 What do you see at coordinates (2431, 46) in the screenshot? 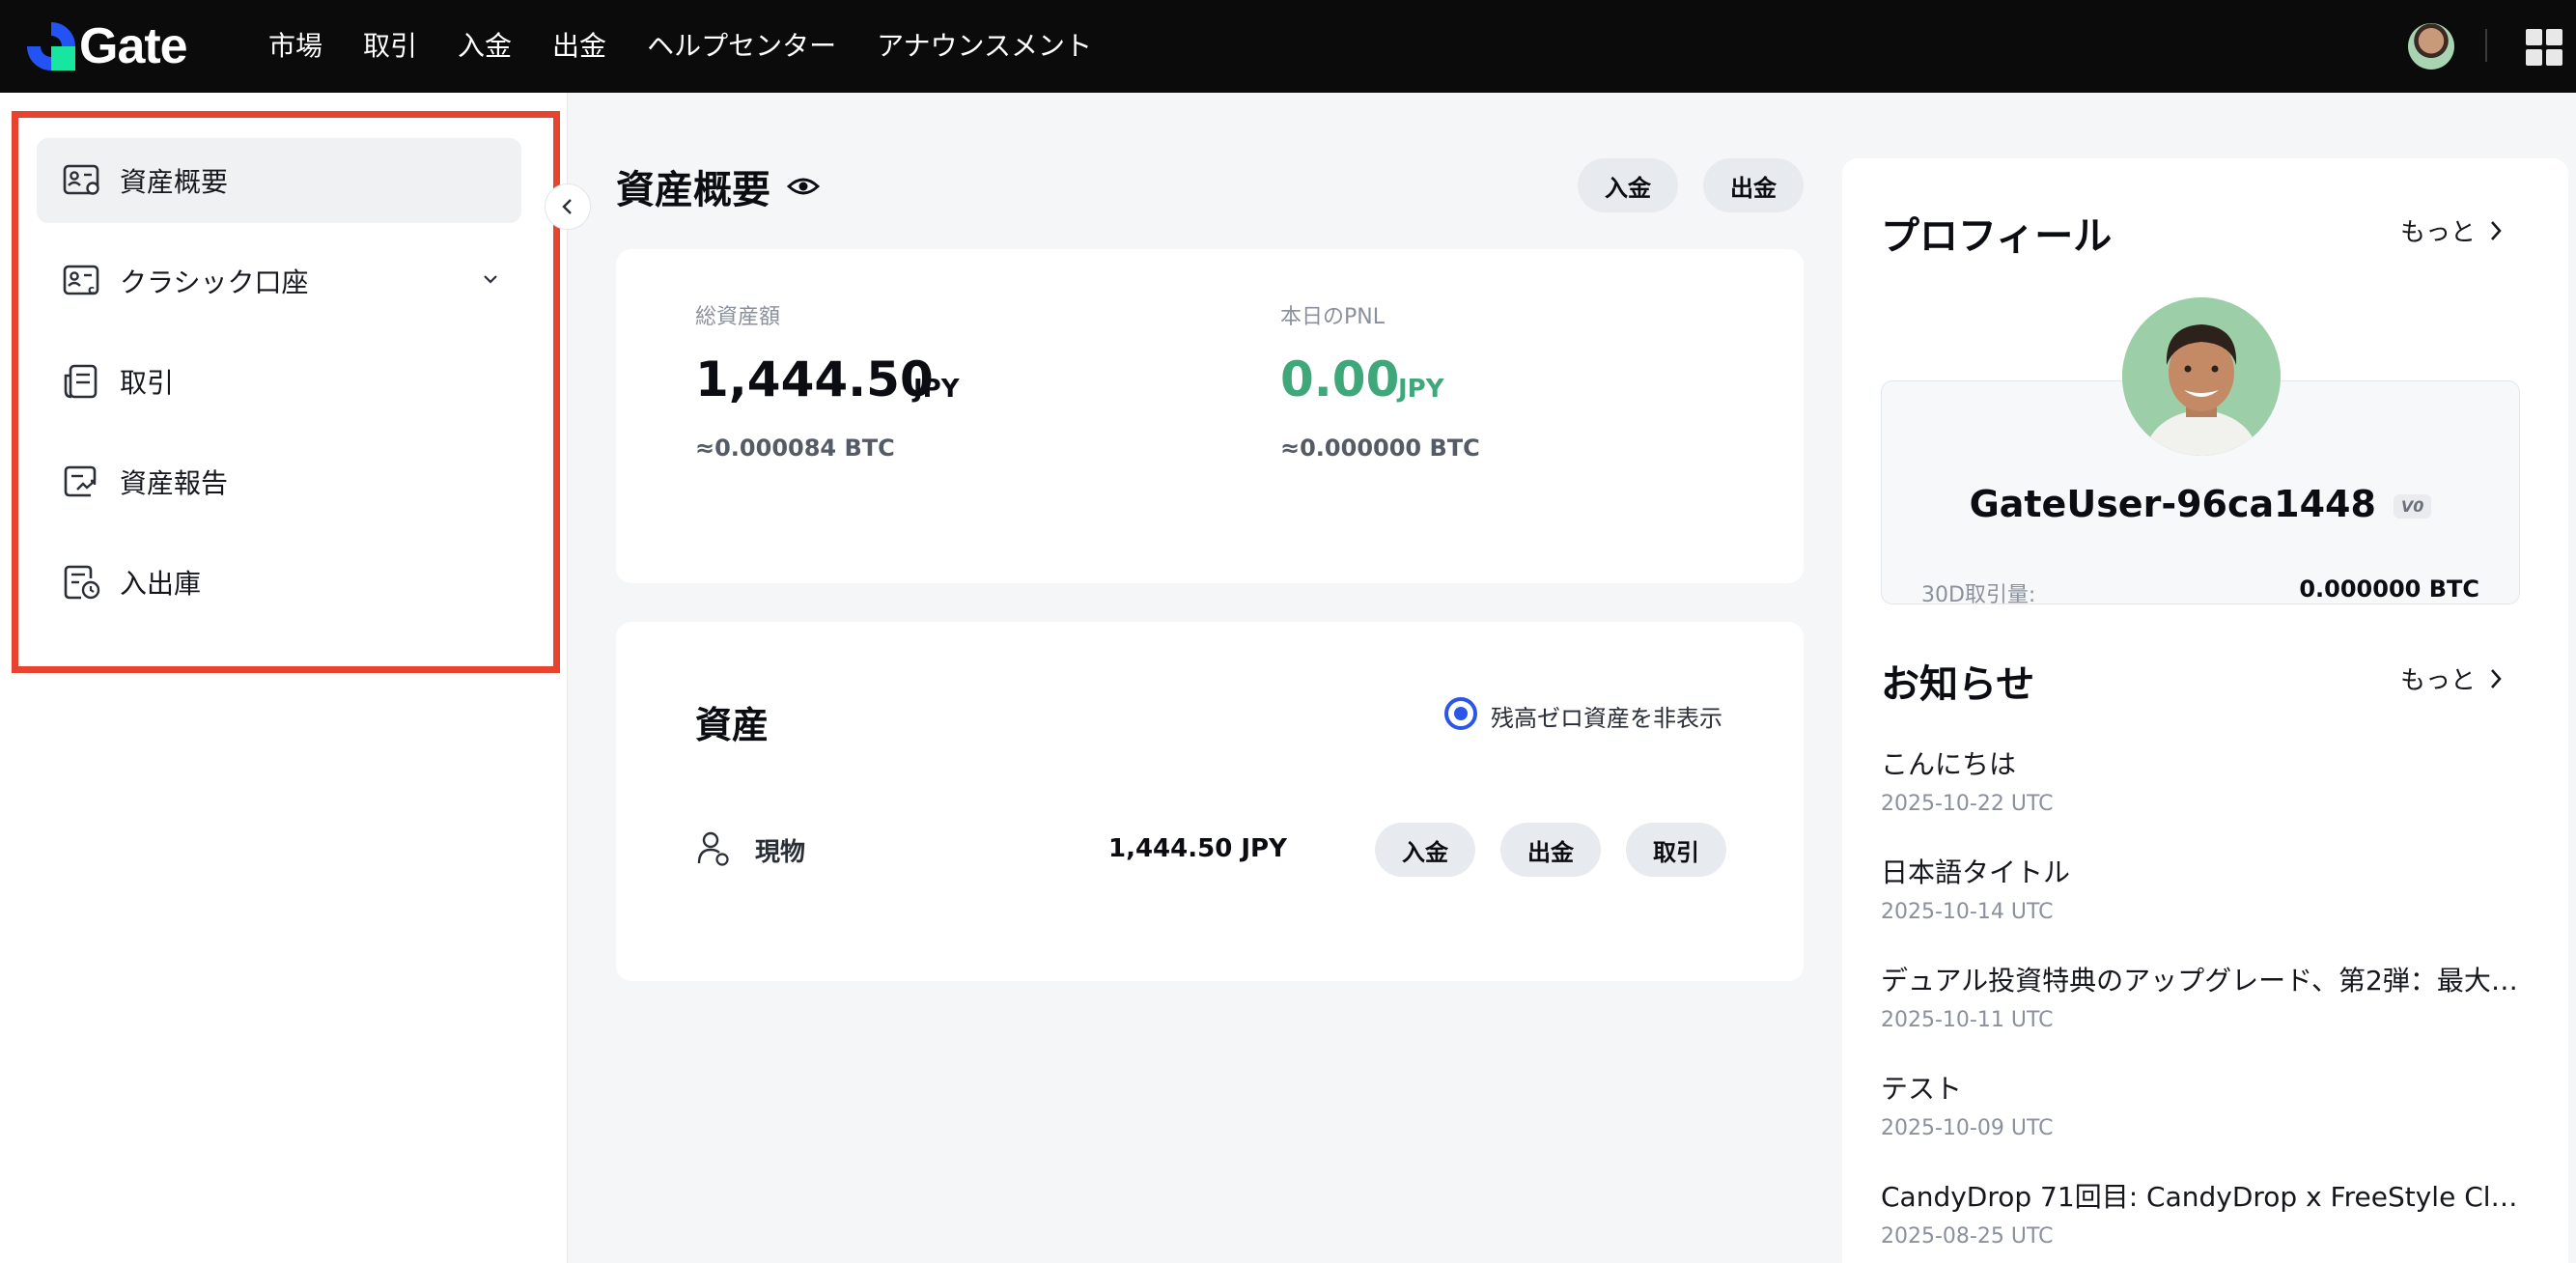
I see `user-avatar` at bounding box center [2431, 46].